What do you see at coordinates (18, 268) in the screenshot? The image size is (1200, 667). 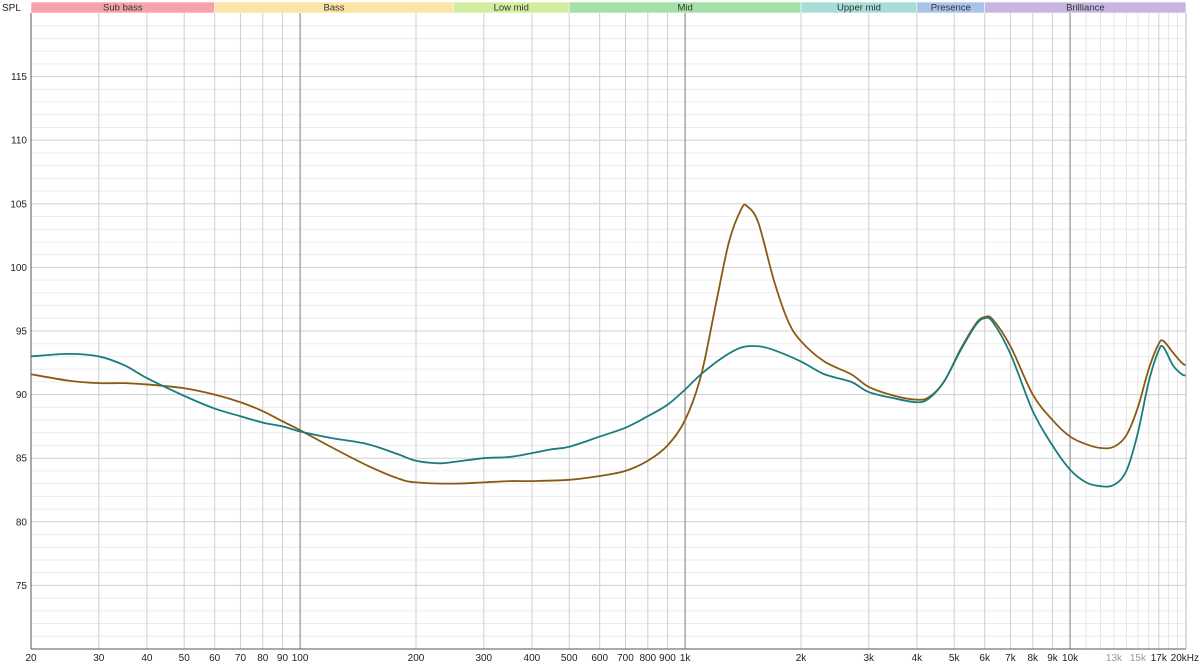 I see `y-tick-label: 100` at bounding box center [18, 268].